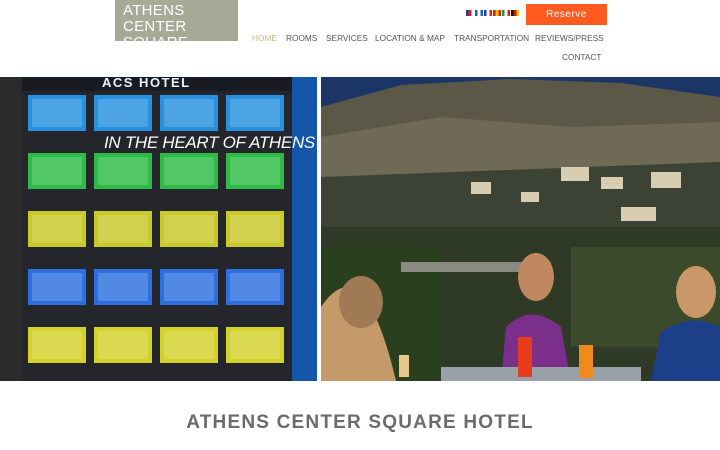 This screenshot has width=720, height=450. What do you see at coordinates (515, 13) in the screenshot?
I see `flag-de-icon` at bounding box center [515, 13].